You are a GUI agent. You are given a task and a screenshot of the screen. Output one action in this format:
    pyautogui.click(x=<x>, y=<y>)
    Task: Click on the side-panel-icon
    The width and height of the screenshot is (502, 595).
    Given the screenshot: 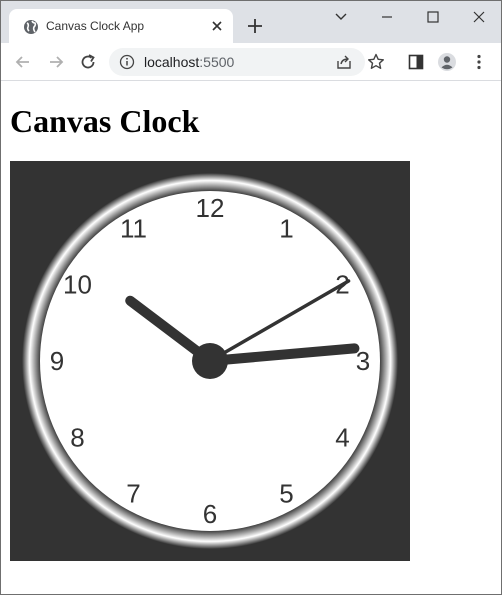 What is the action you would take?
    pyautogui.click(x=416, y=62)
    